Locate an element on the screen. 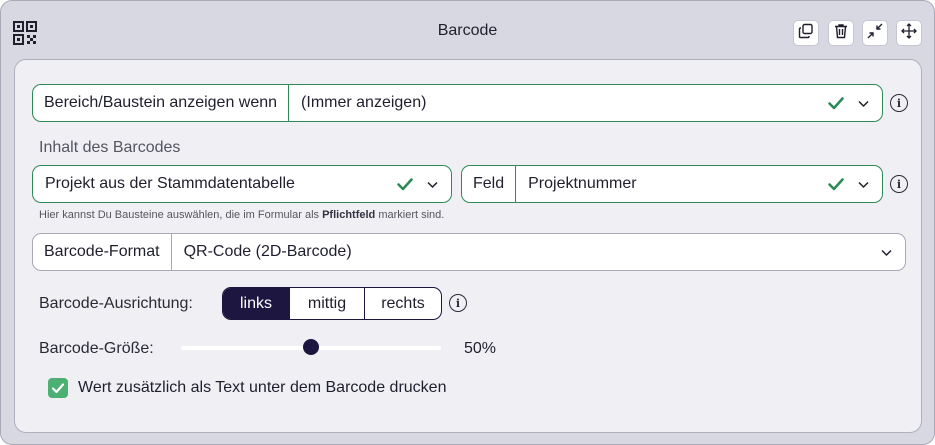 Image resolution: width=935 pixels, height=445 pixels. move-button is located at coordinates (909, 33).